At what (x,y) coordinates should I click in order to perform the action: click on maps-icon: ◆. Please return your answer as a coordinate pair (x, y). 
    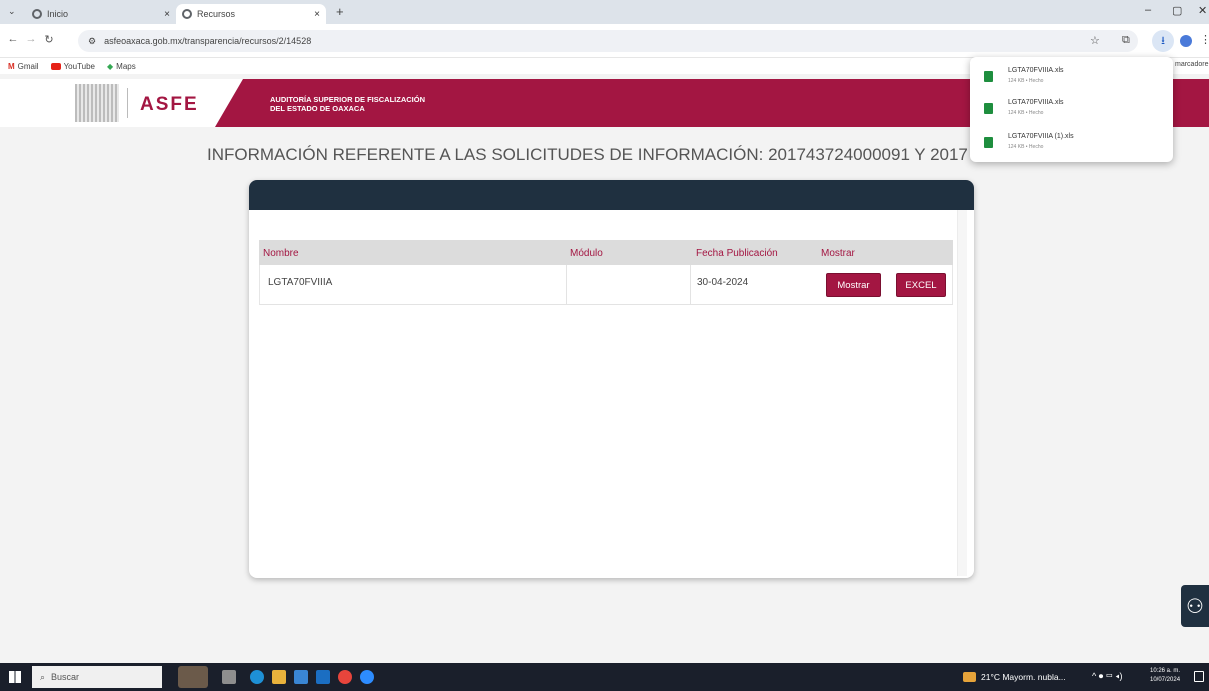
    Looking at the image, I should click on (110, 66).